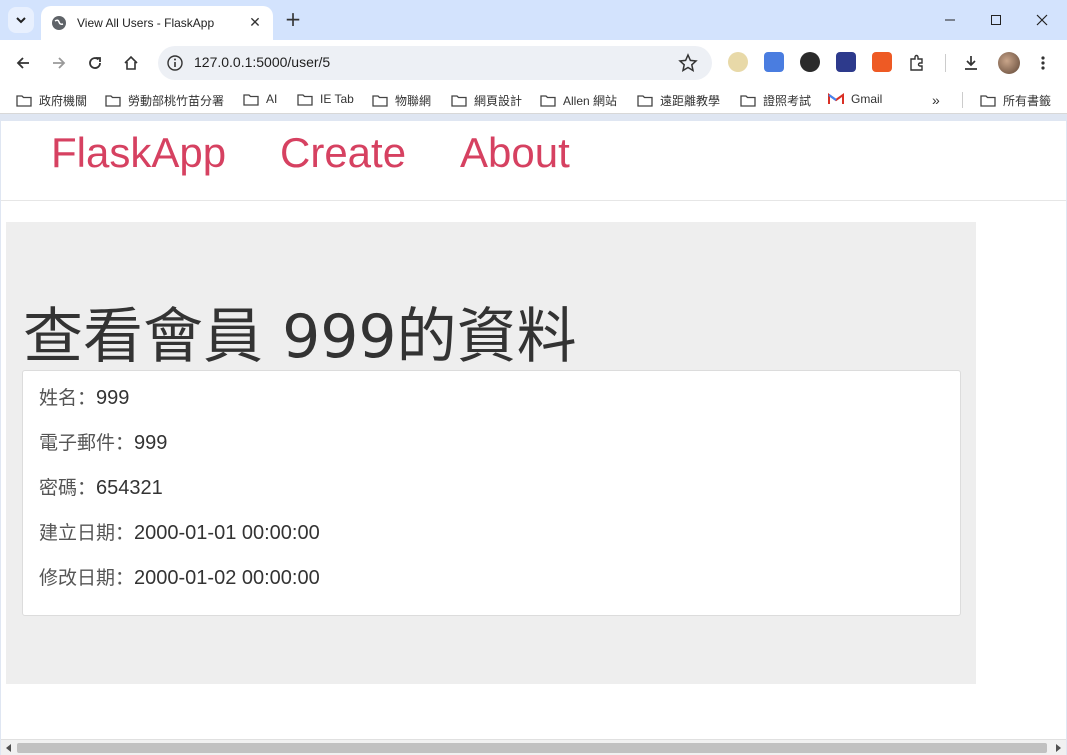  Describe the element at coordinates (774, 62) in the screenshot. I see `google-translate-icon` at that location.